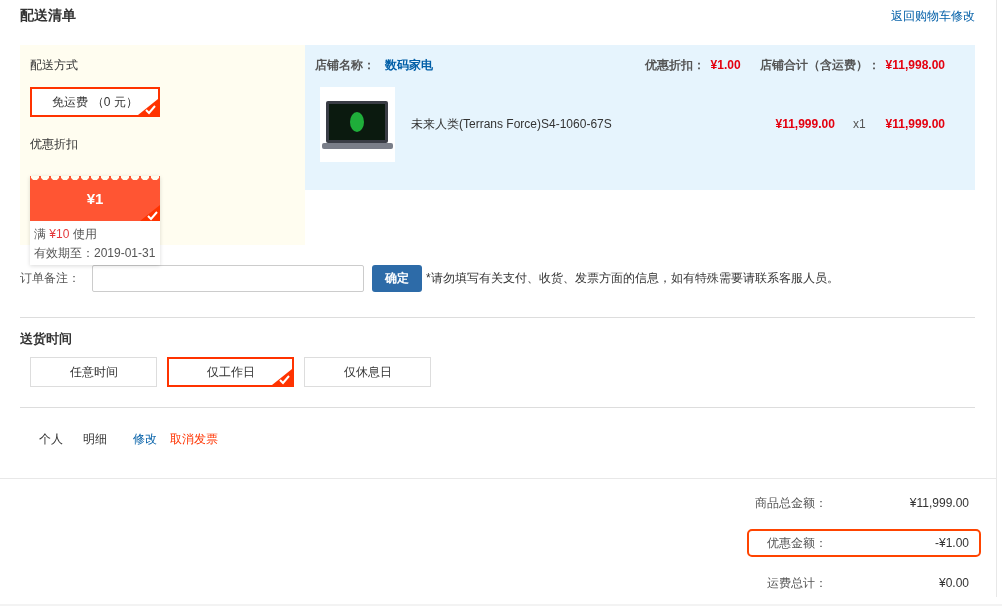 Image resolution: width=1002 pixels, height=606 pixels. Describe the element at coordinates (951, 543) in the screenshot. I see `summary-value: -¥1.00` at that location.